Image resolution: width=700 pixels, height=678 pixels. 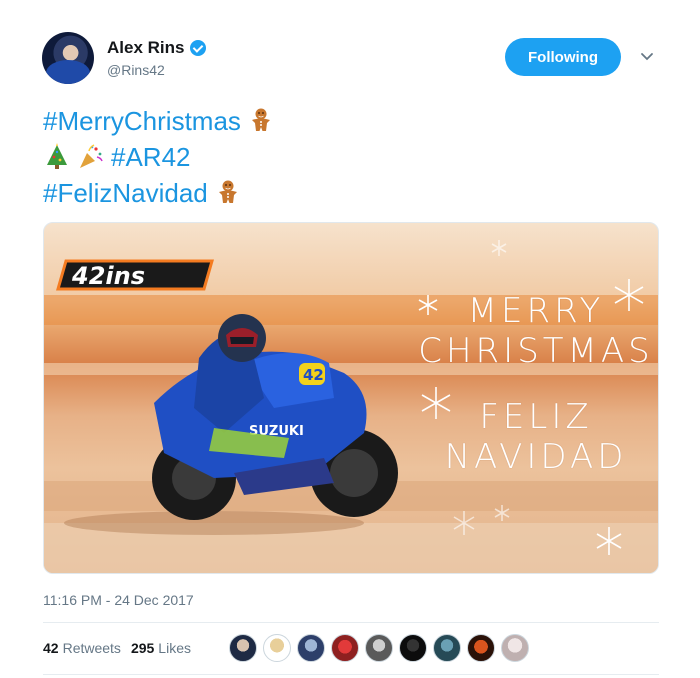 What do you see at coordinates (108, 276) in the screenshot?
I see `svg-text: 42ins` at bounding box center [108, 276].